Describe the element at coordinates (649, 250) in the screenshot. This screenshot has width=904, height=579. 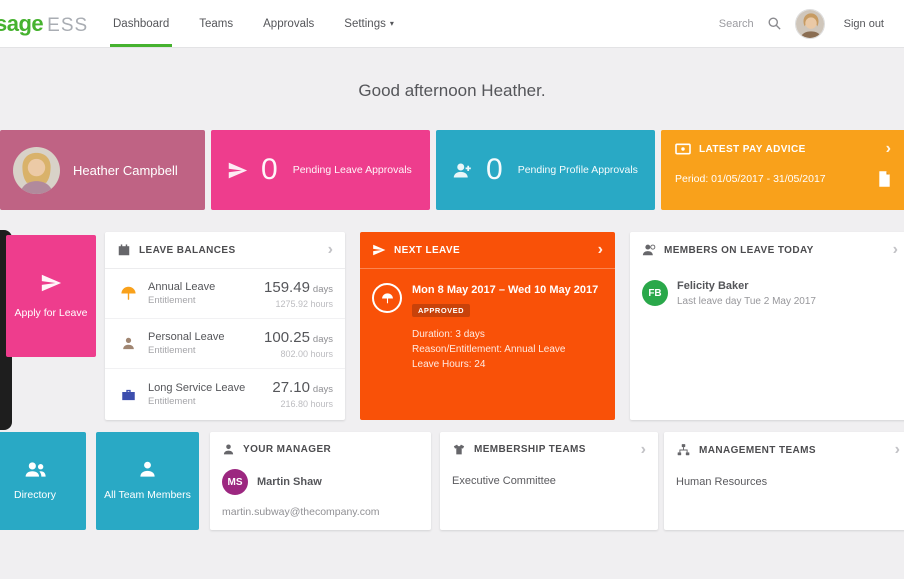
I see `person-clock-icon` at that location.